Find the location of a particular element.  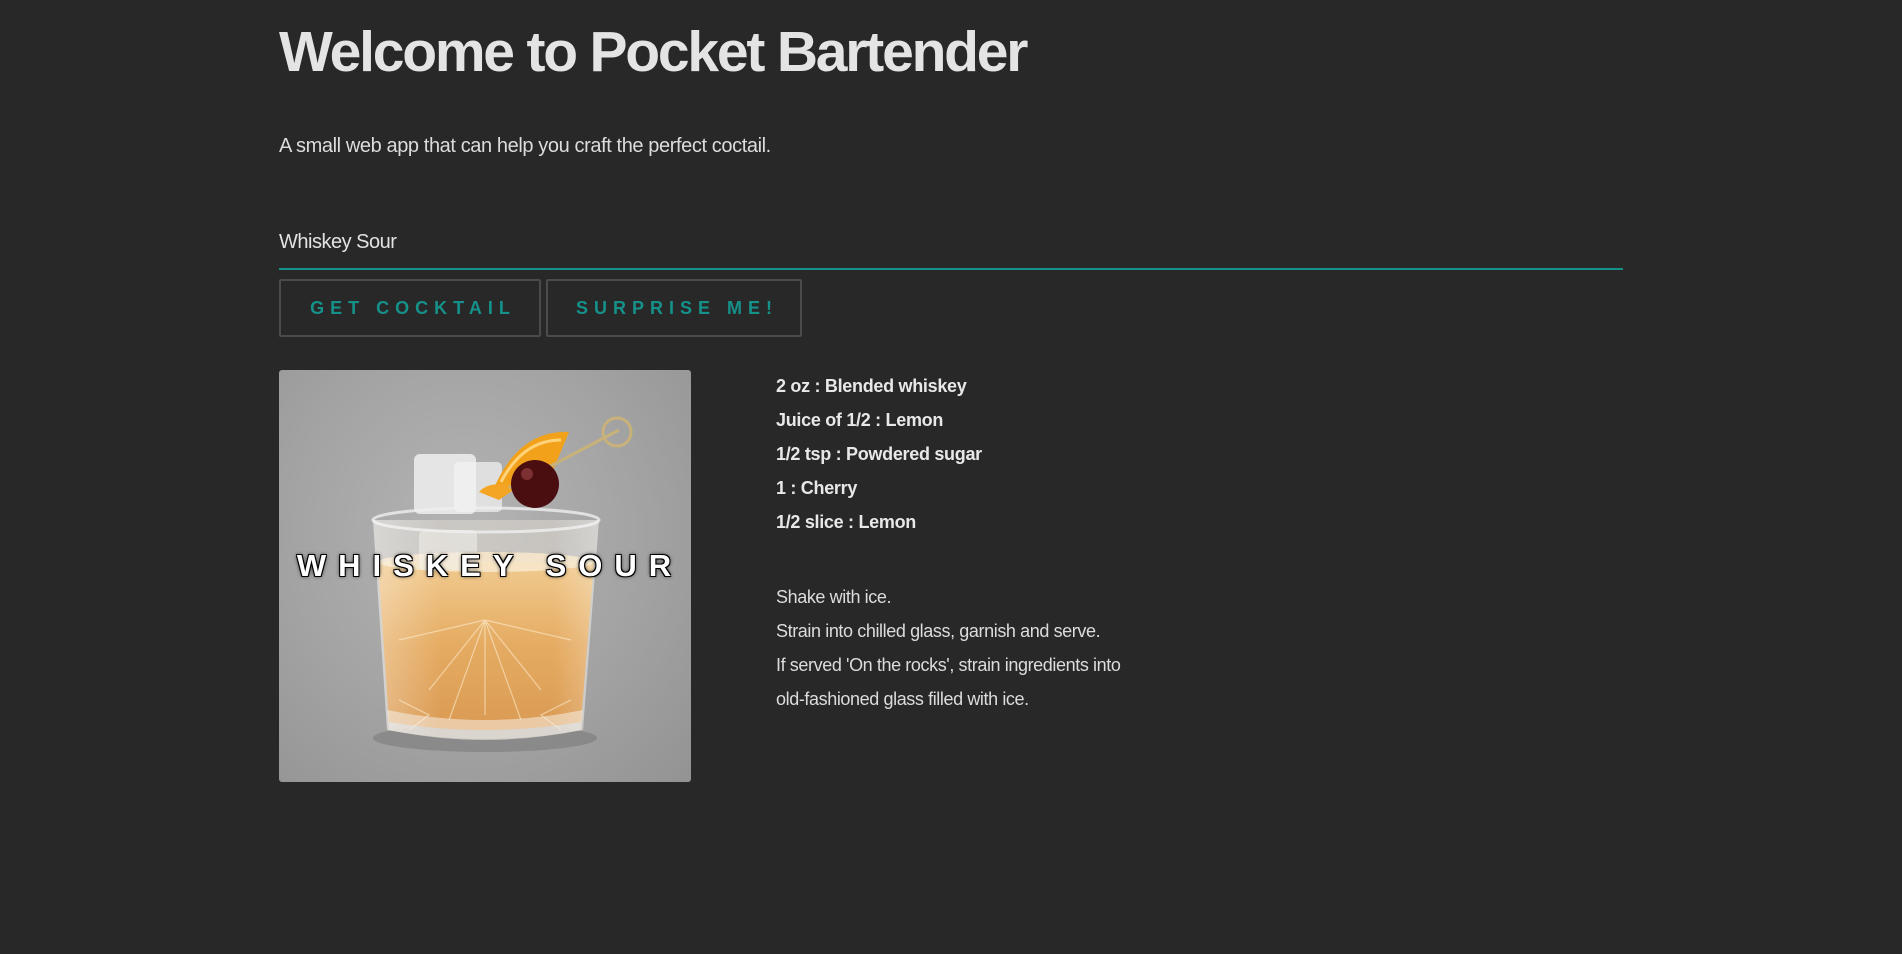

instruction-line: old-fashioned glass filled with ice. is located at coordinates (902, 699).